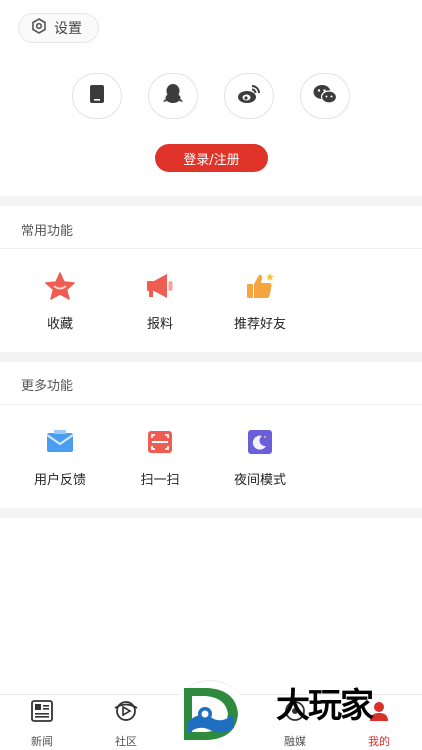  Describe the element at coordinates (68, 29) in the screenshot. I see `settings-label: 设置` at that location.